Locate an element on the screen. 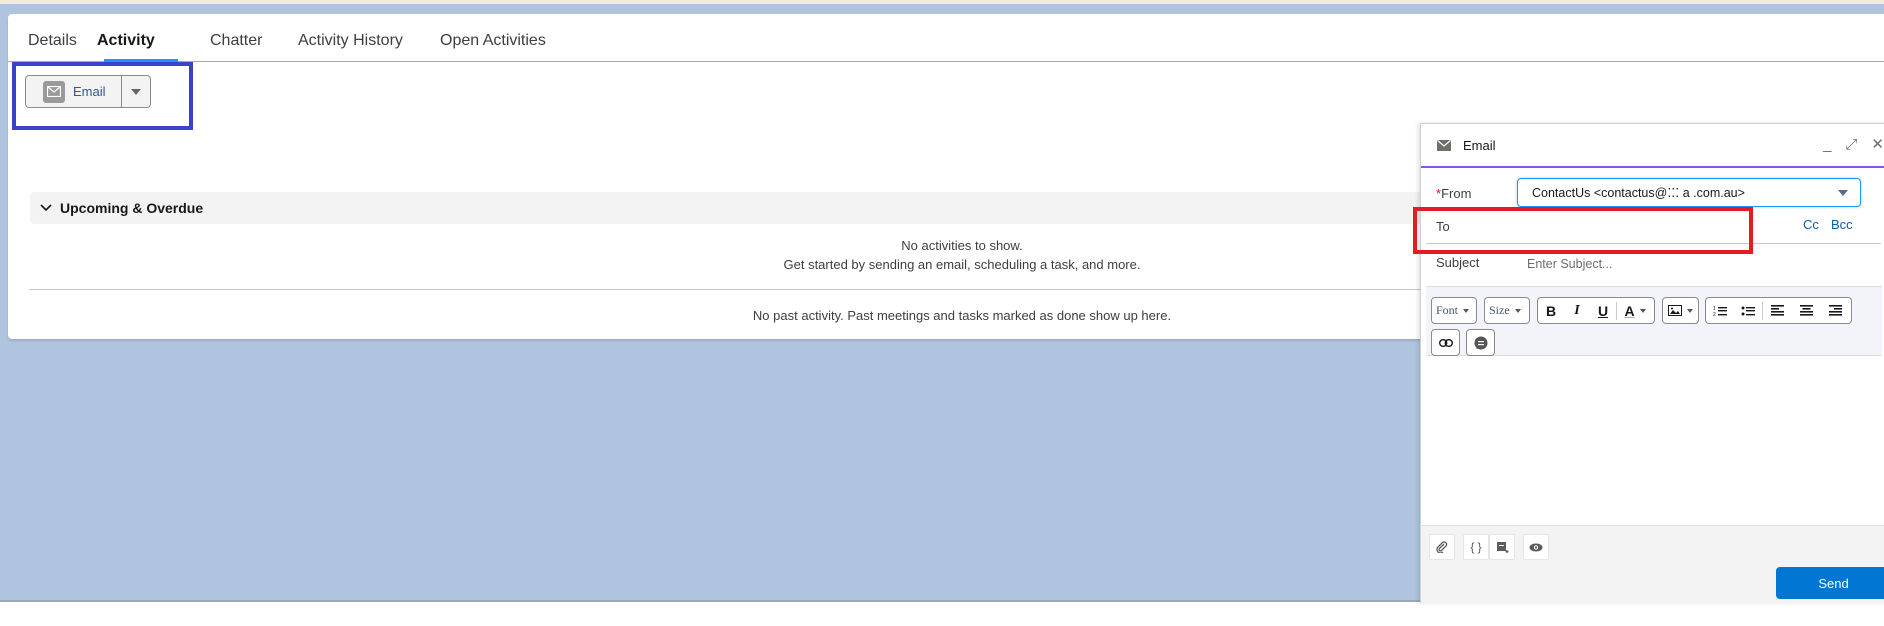  rich-text-toolbar: Font Size B I U A 12 is located at coordinates (1654, 321).